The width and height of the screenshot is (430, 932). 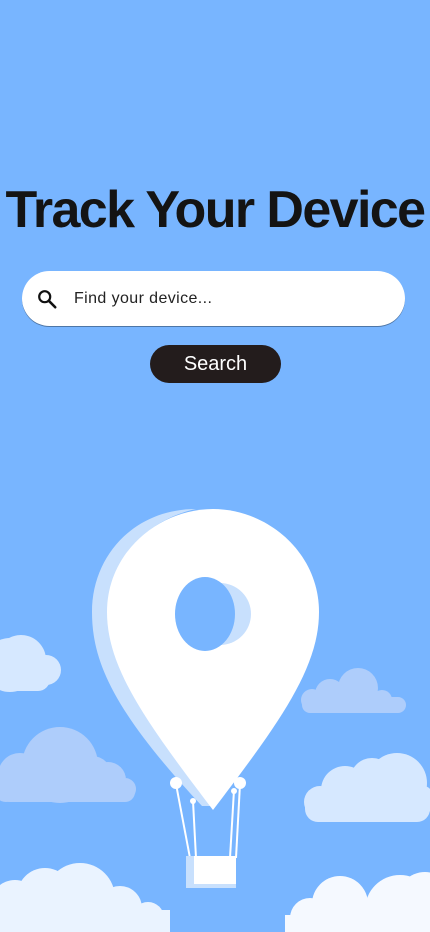 I want to click on search-bar, so click(x=213, y=298).